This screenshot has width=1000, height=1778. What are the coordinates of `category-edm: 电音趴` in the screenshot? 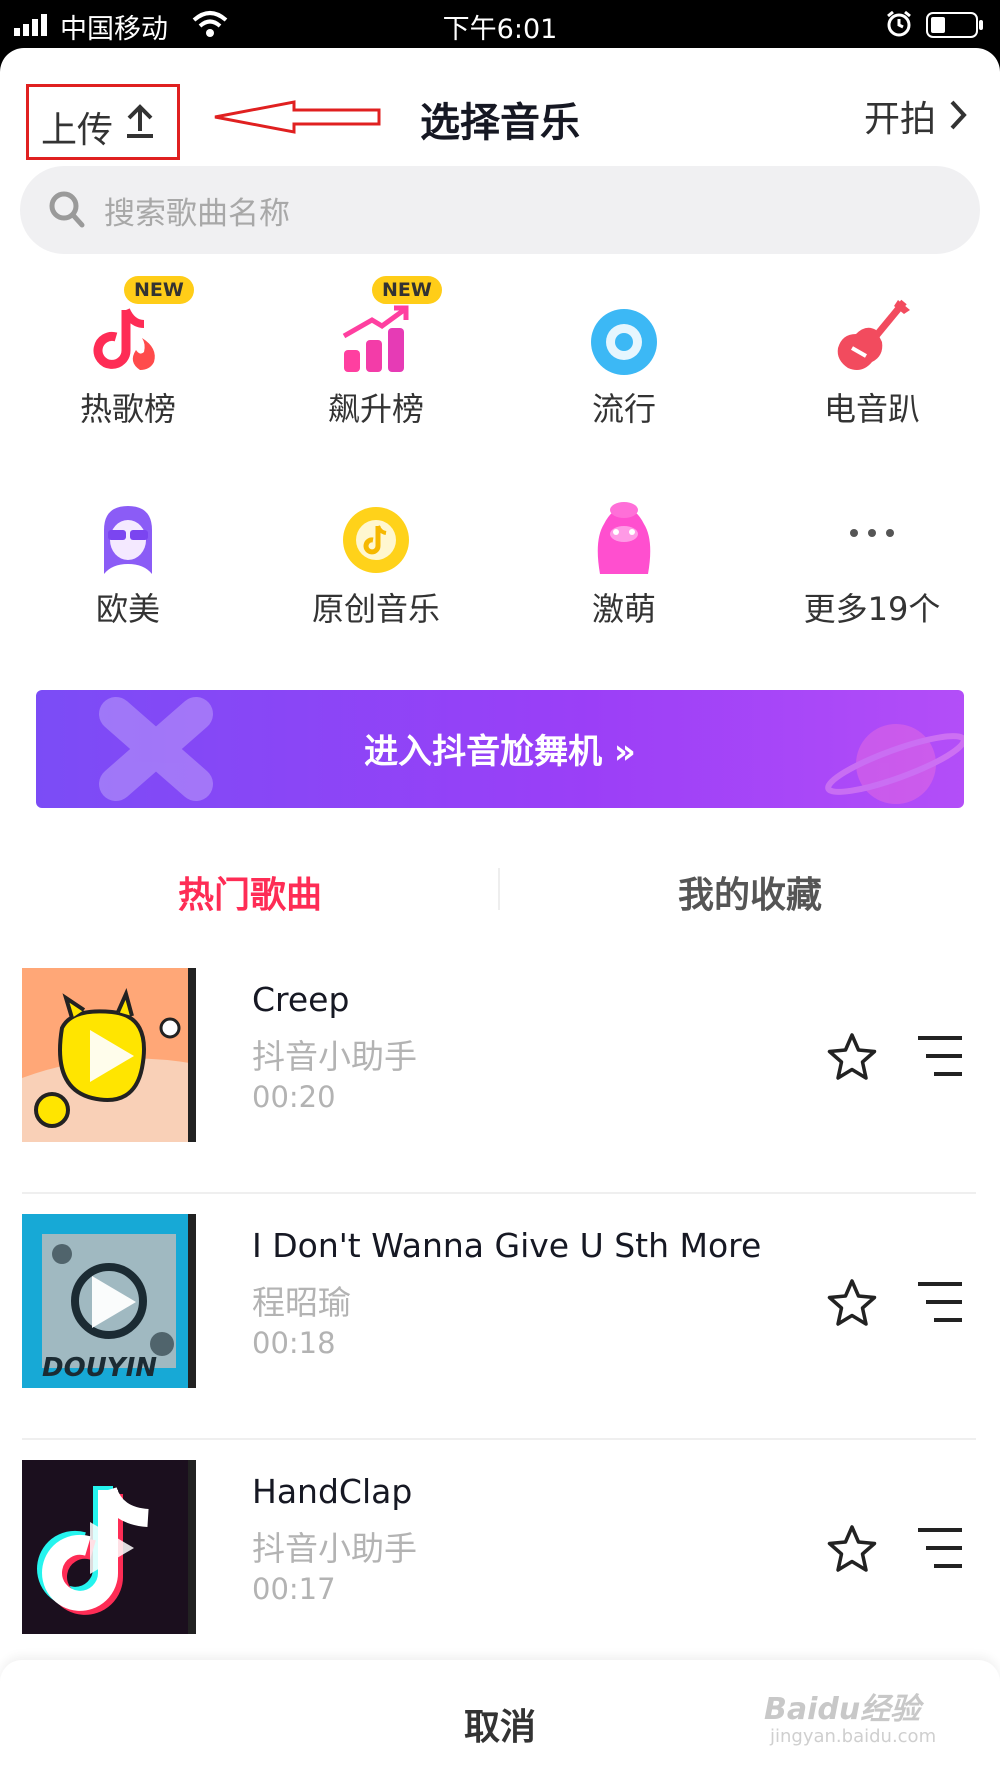 It's located at (872, 348).